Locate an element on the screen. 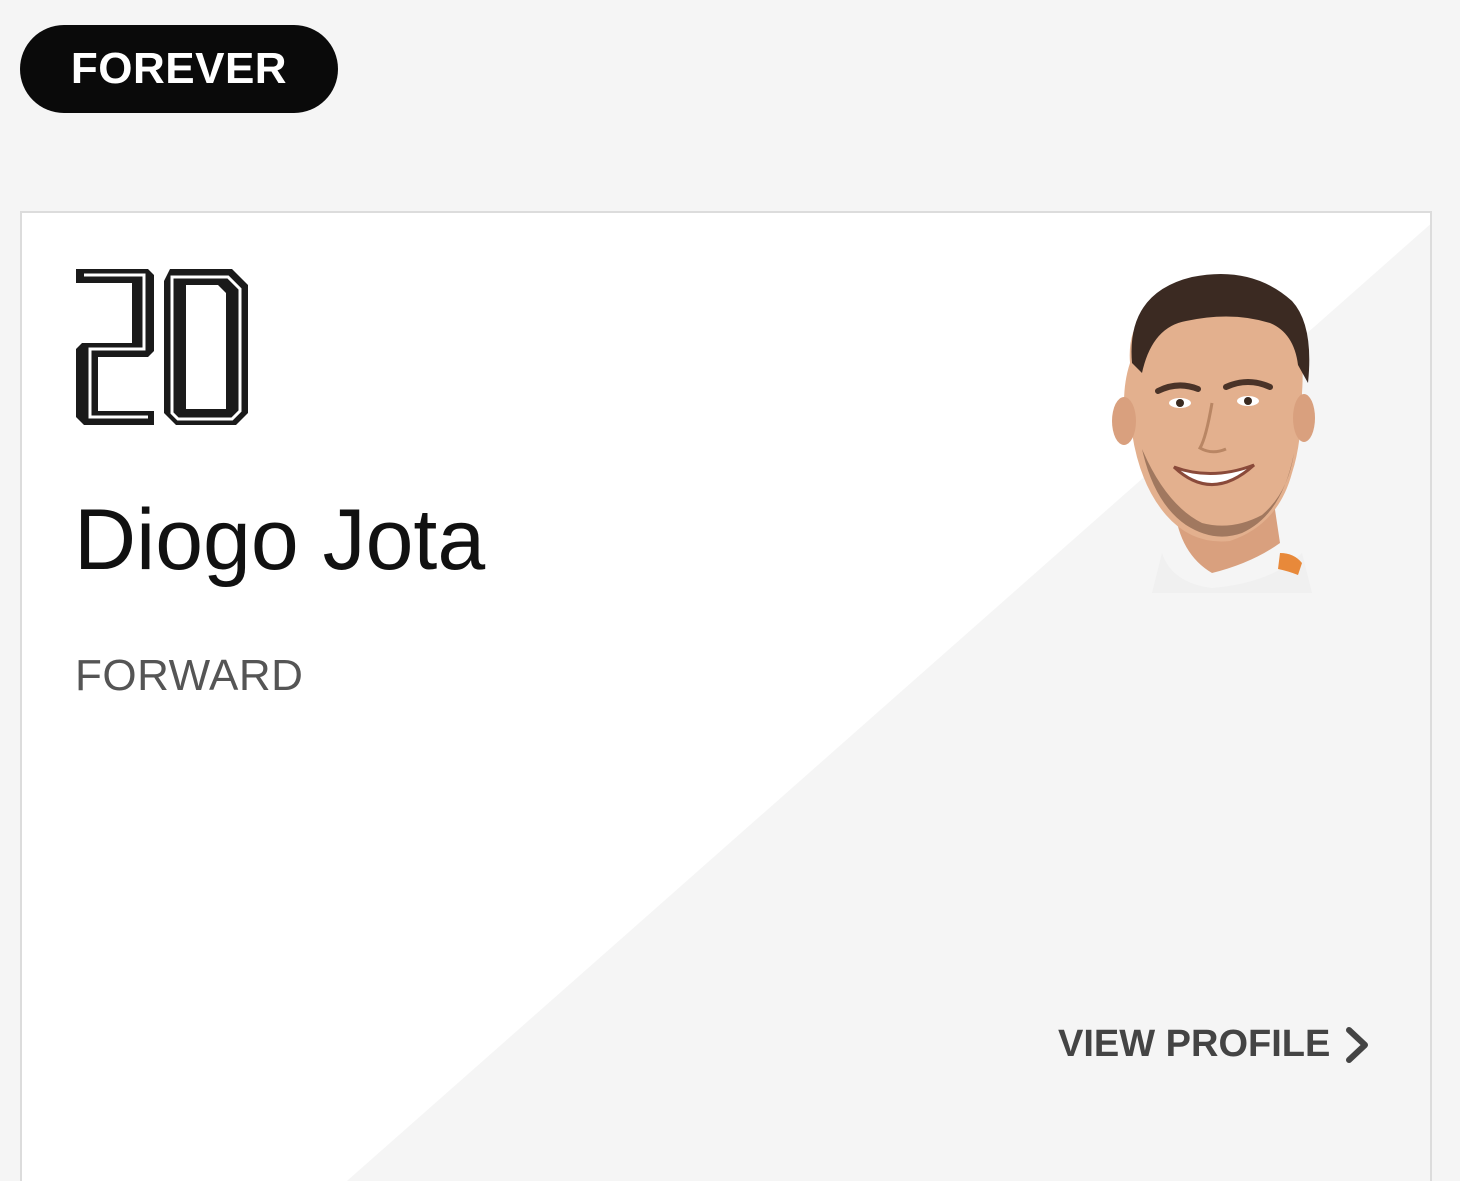  player-headshot is located at coordinates (1213, 433).